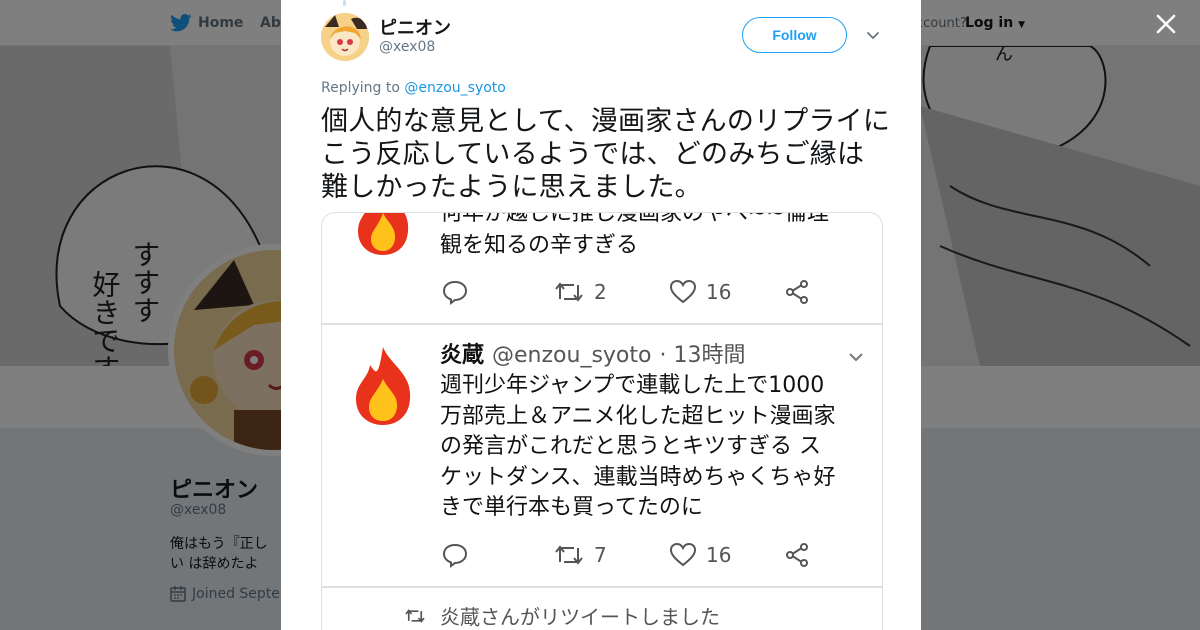 Image resolution: width=1200 pixels, height=630 pixels. What do you see at coordinates (632, 385) in the screenshot?
I see `quoted-line-1: 週刊少年ジャンプで連載した上で1000` at bounding box center [632, 385].